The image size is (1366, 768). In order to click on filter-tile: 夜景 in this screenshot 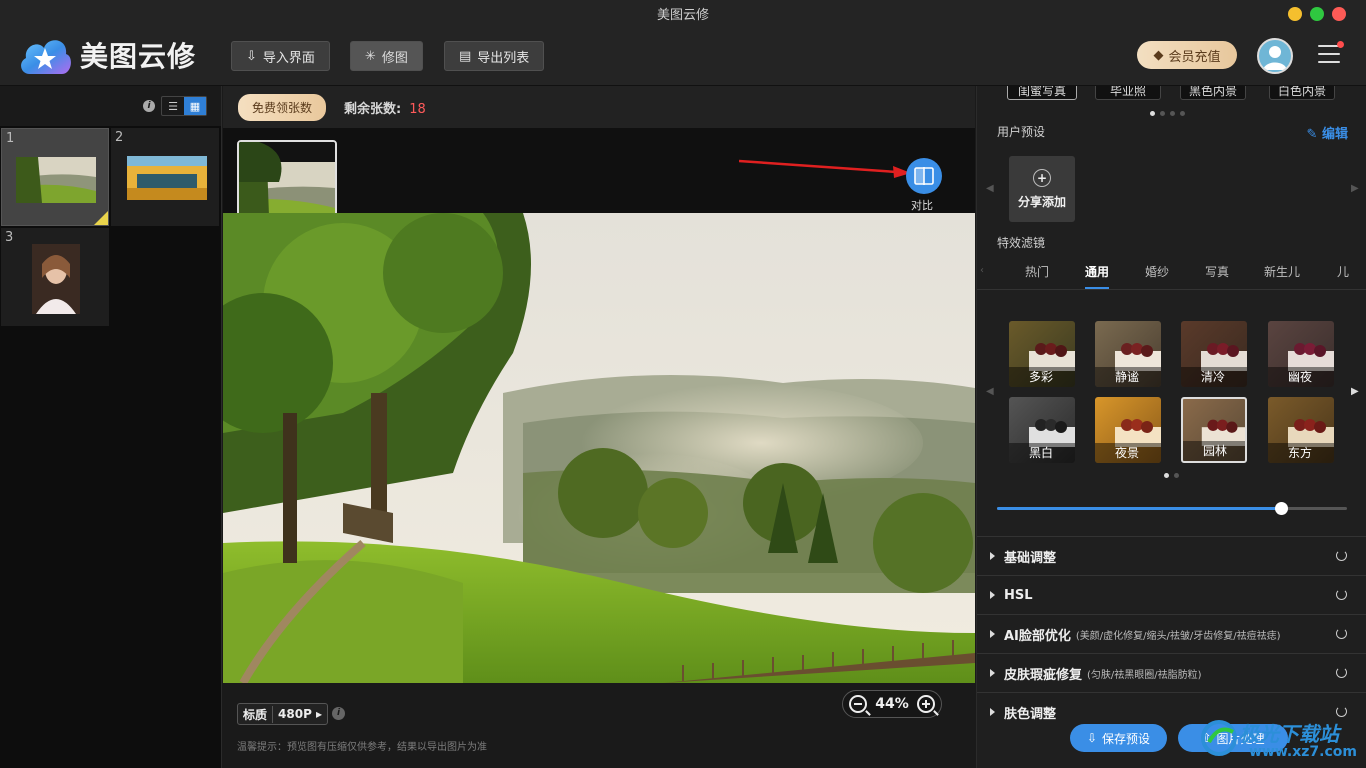, I will do `click(1128, 430)`.